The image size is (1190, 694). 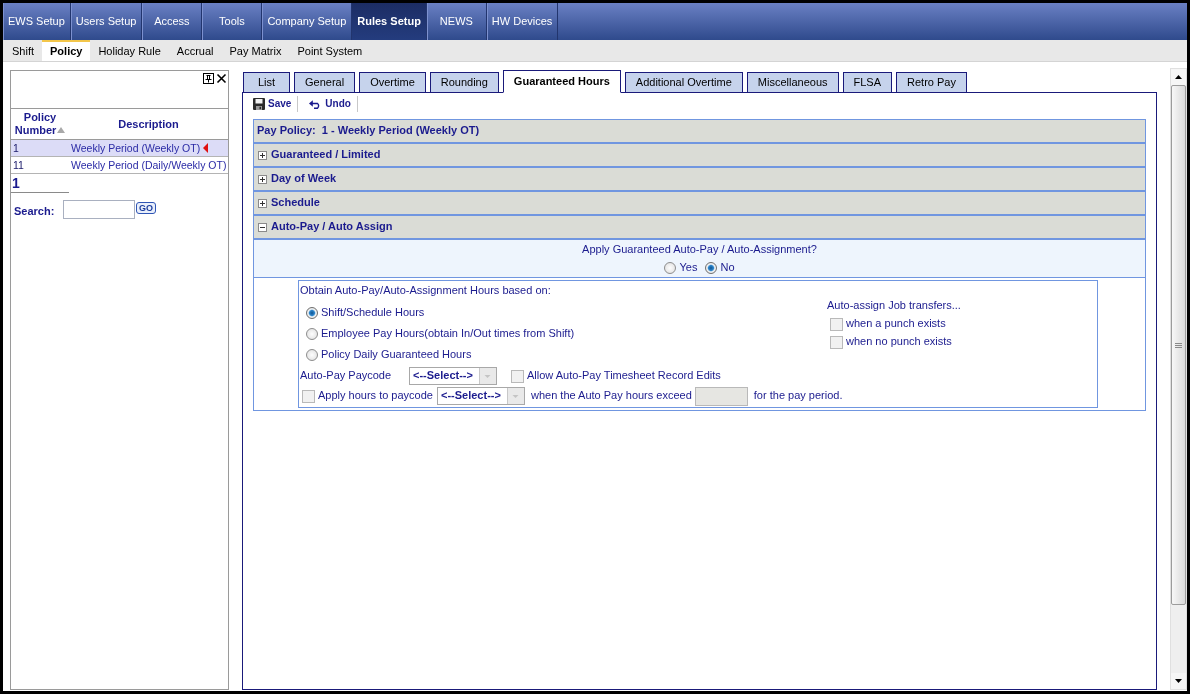 What do you see at coordinates (688, 268) in the screenshot?
I see `radio-label: Yes` at bounding box center [688, 268].